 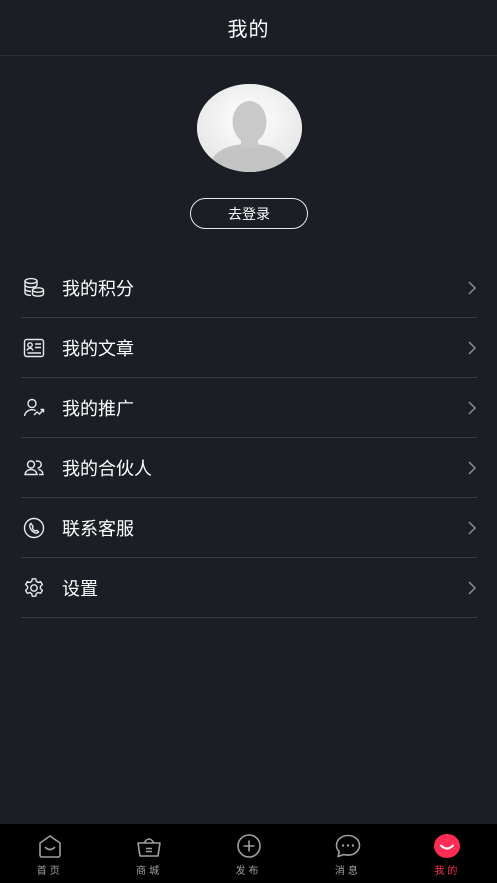 What do you see at coordinates (249, 468) in the screenshot?
I see `menu-item-partners: 我的合伙人` at bounding box center [249, 468].